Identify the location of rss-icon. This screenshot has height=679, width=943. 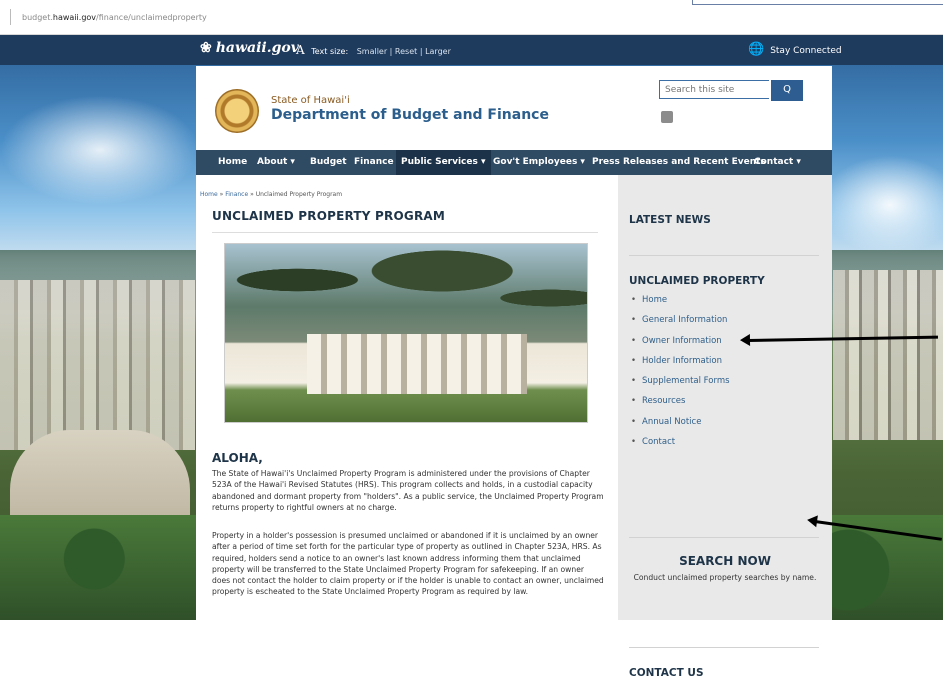
(667, 117).